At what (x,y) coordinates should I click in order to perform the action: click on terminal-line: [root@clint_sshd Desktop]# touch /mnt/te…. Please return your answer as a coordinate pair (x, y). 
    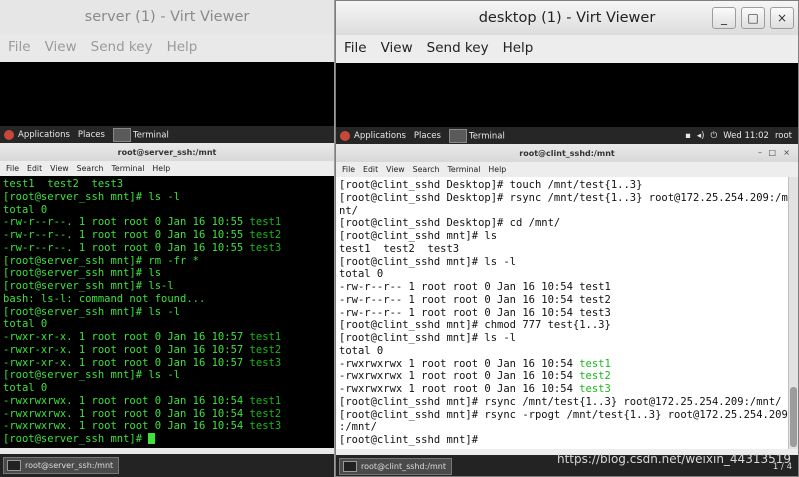
    Looking at the image, I should click on (491, 185).